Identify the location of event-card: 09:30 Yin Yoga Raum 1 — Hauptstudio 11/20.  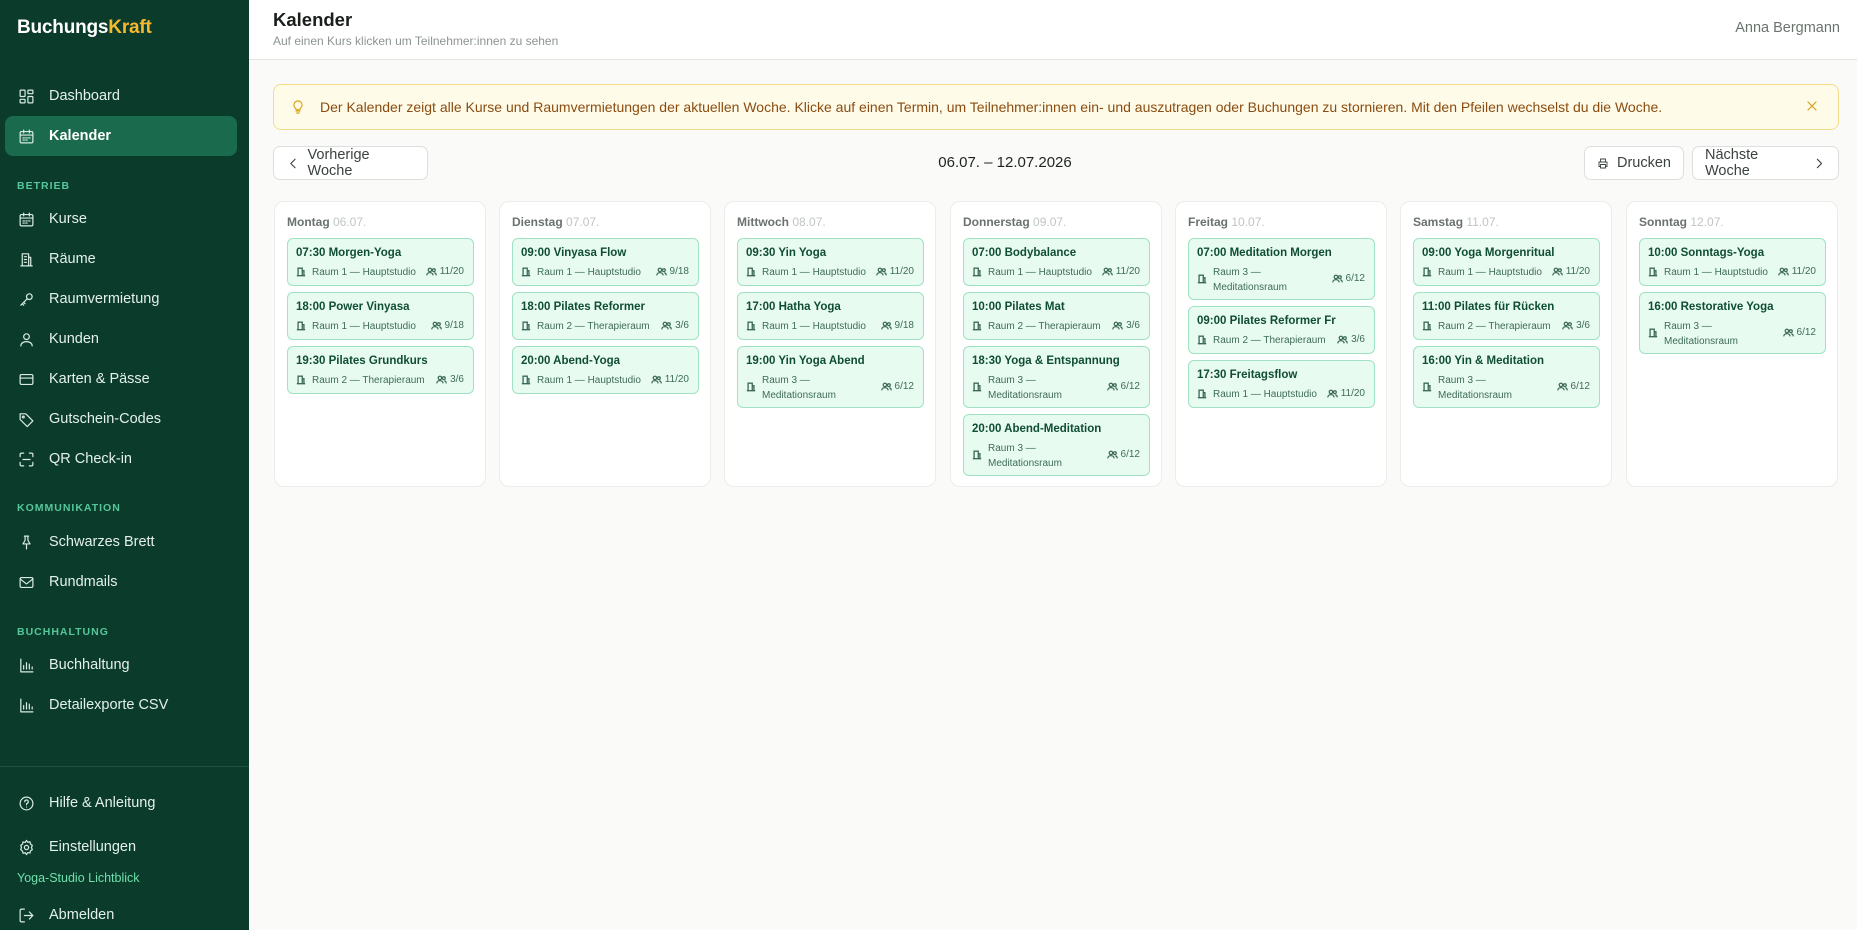
(830, 262).